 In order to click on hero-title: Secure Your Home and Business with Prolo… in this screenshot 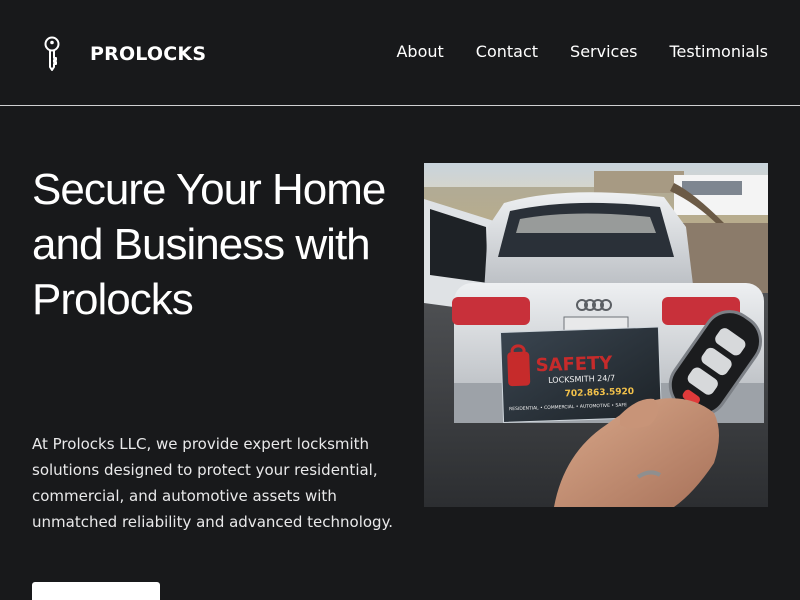, I will do `click(209, 244)`.